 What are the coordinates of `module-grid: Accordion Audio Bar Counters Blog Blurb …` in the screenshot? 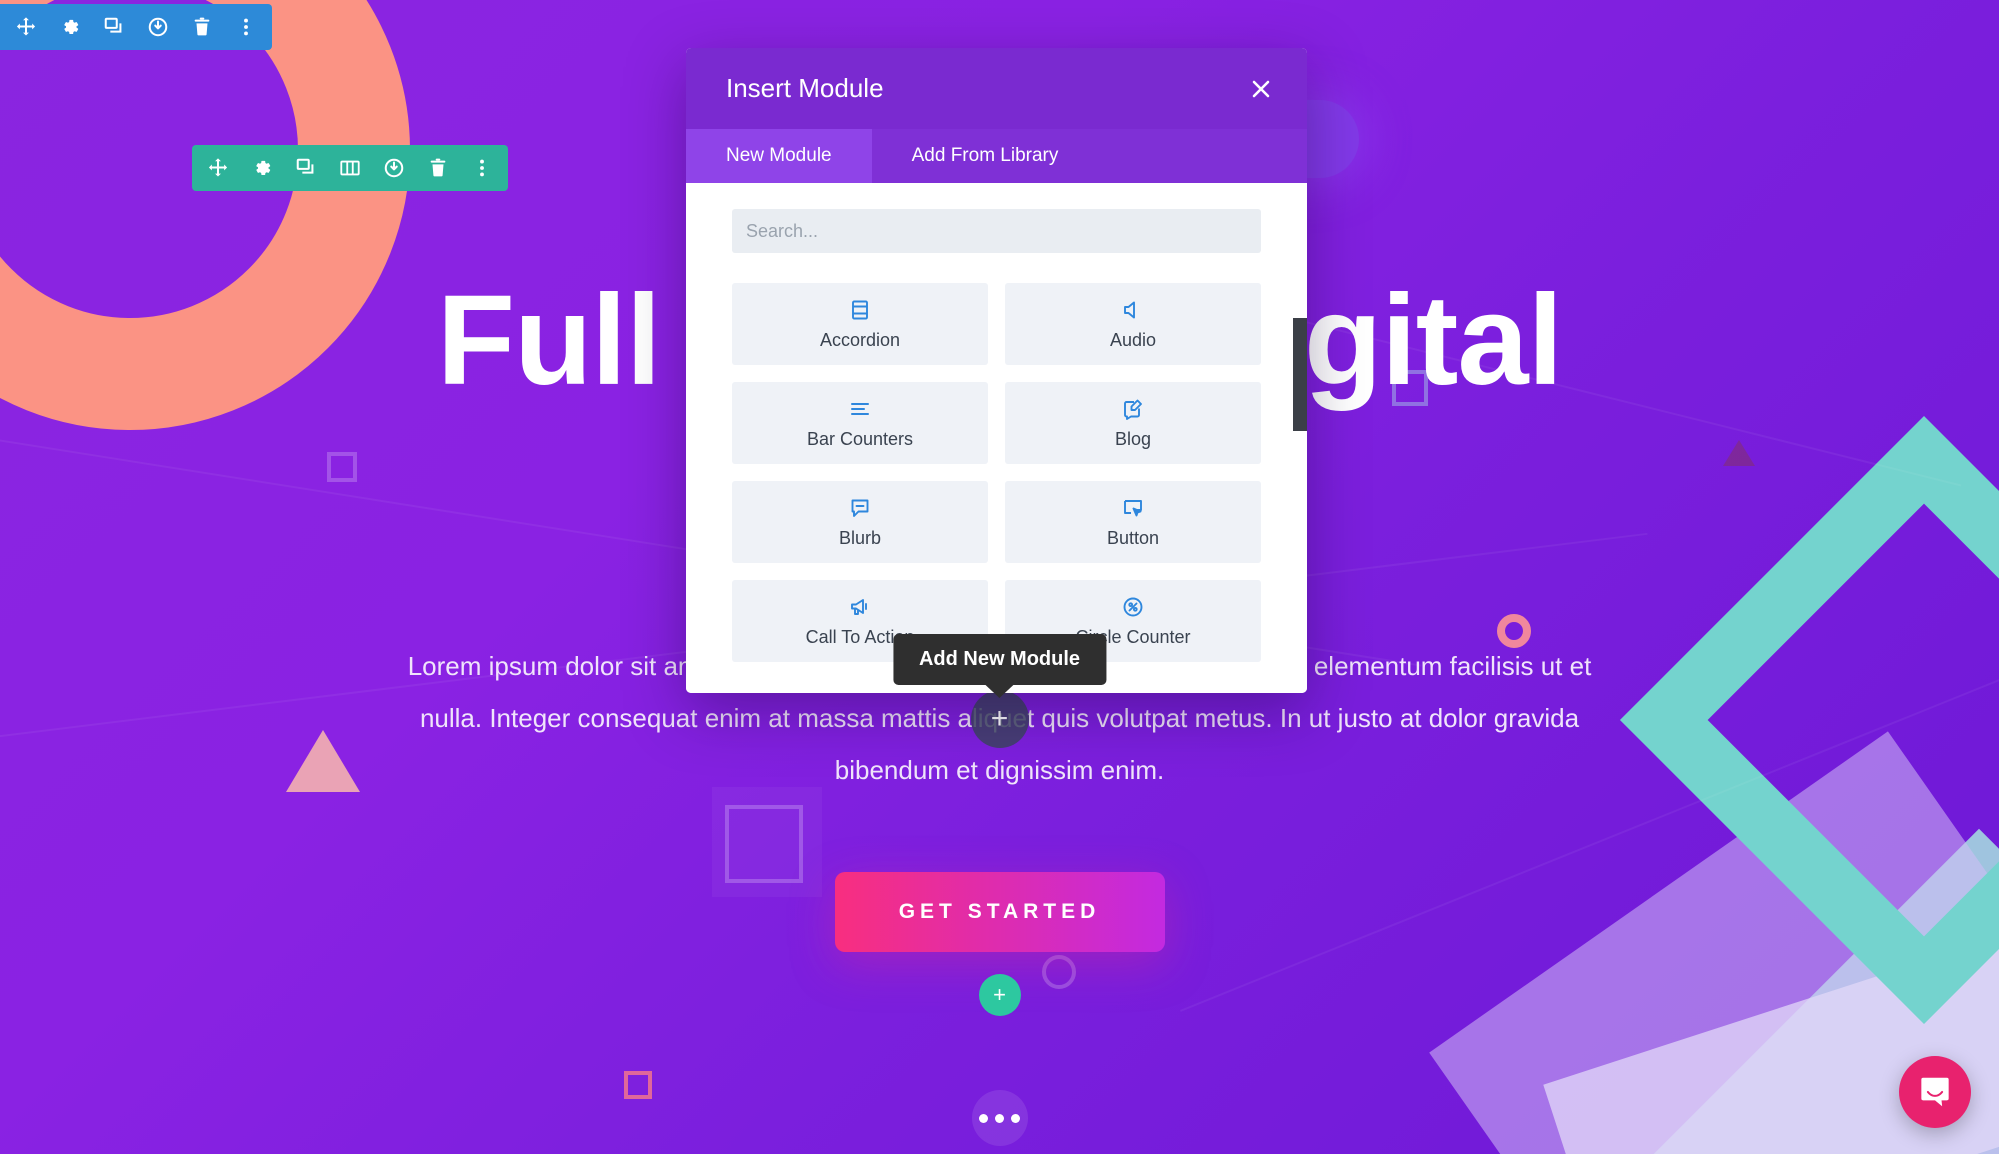 It's located at (996, 472).